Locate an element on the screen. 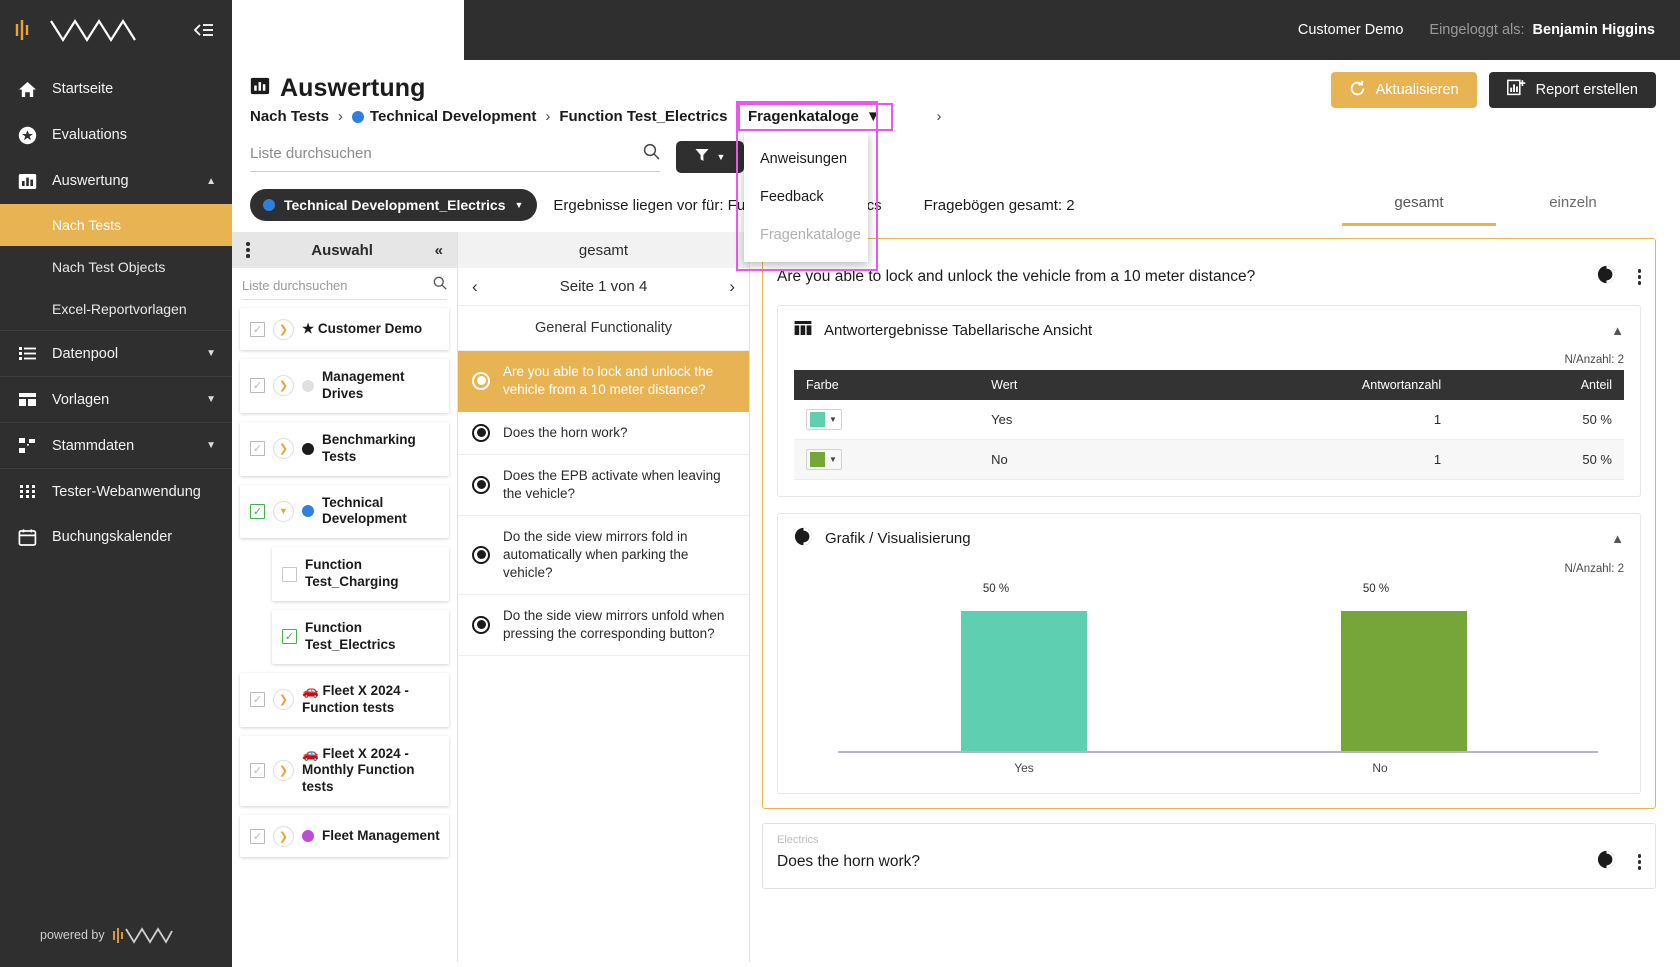 This screenshot has height=967, width=1680. breadcrumb-item-1: Technical Development is located at coordinates (444, 116).